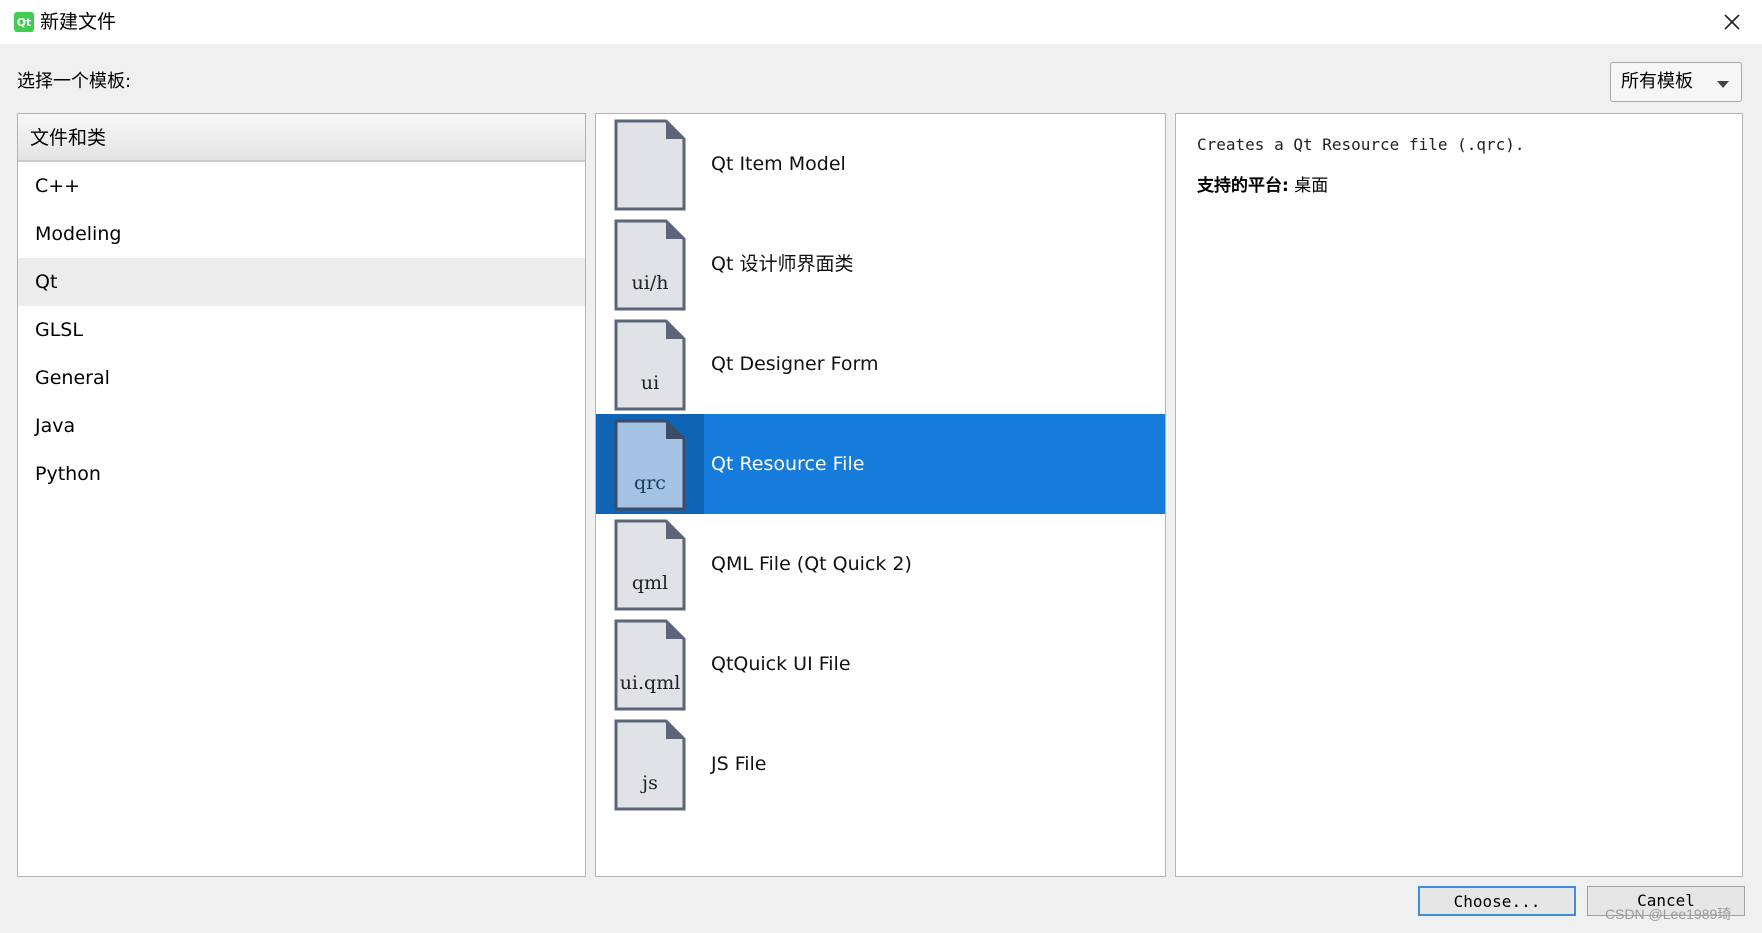  What do you see at coordinates (880, 364) in the screenshot?
I see `template-item: ui Qt Designer Form` at bounding box center [880, 364].